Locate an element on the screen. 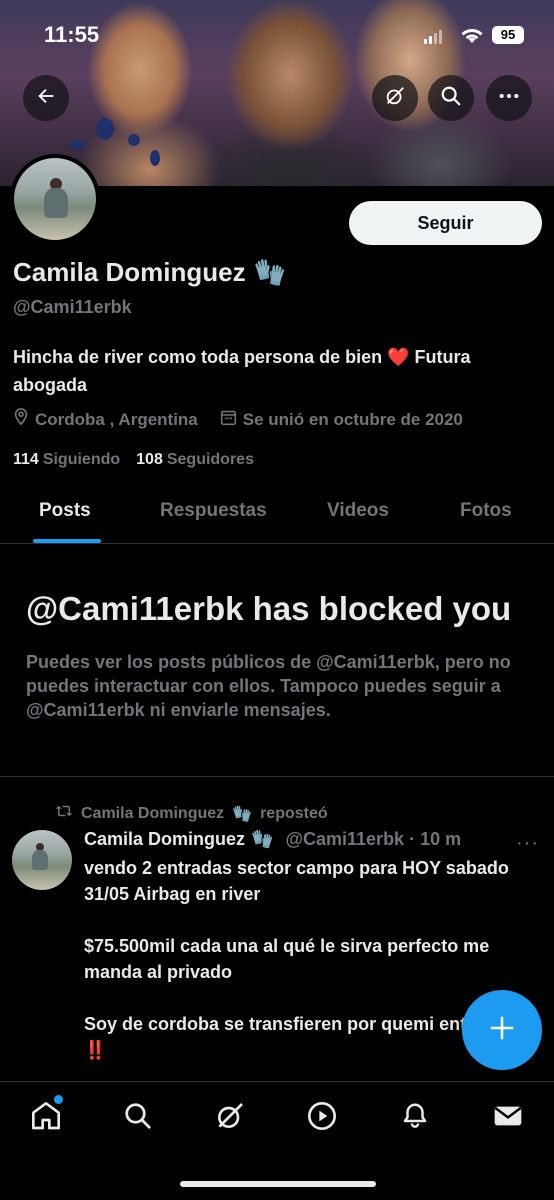 The width and height of the screenshot is (554, 1200). following-count: 114 is located at coordinates (26, 459).